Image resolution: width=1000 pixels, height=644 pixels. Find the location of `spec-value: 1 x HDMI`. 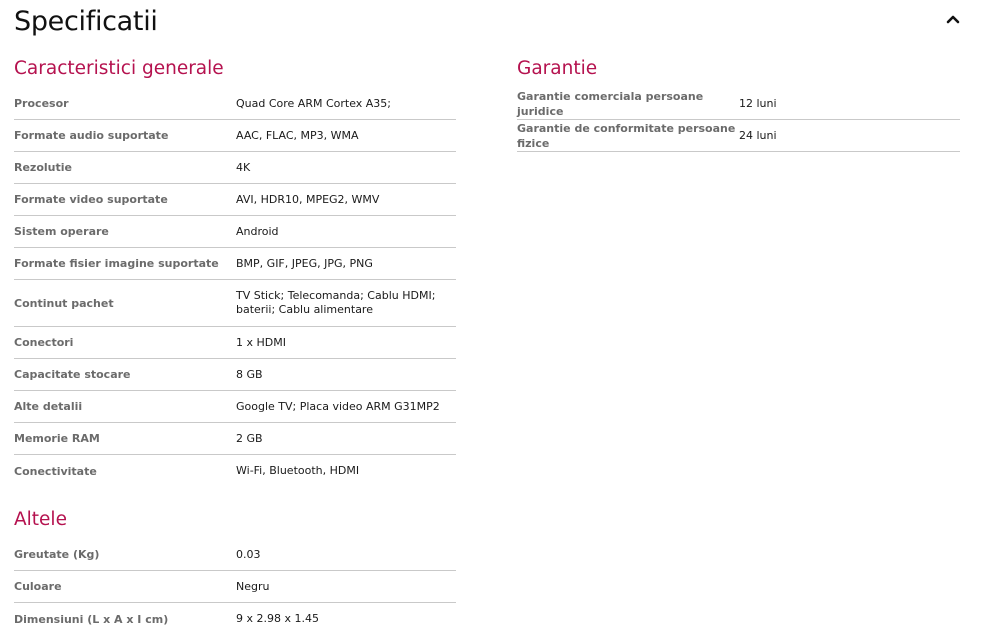

spec-value: 1 x HDMI is located at coordinates (261, 342).